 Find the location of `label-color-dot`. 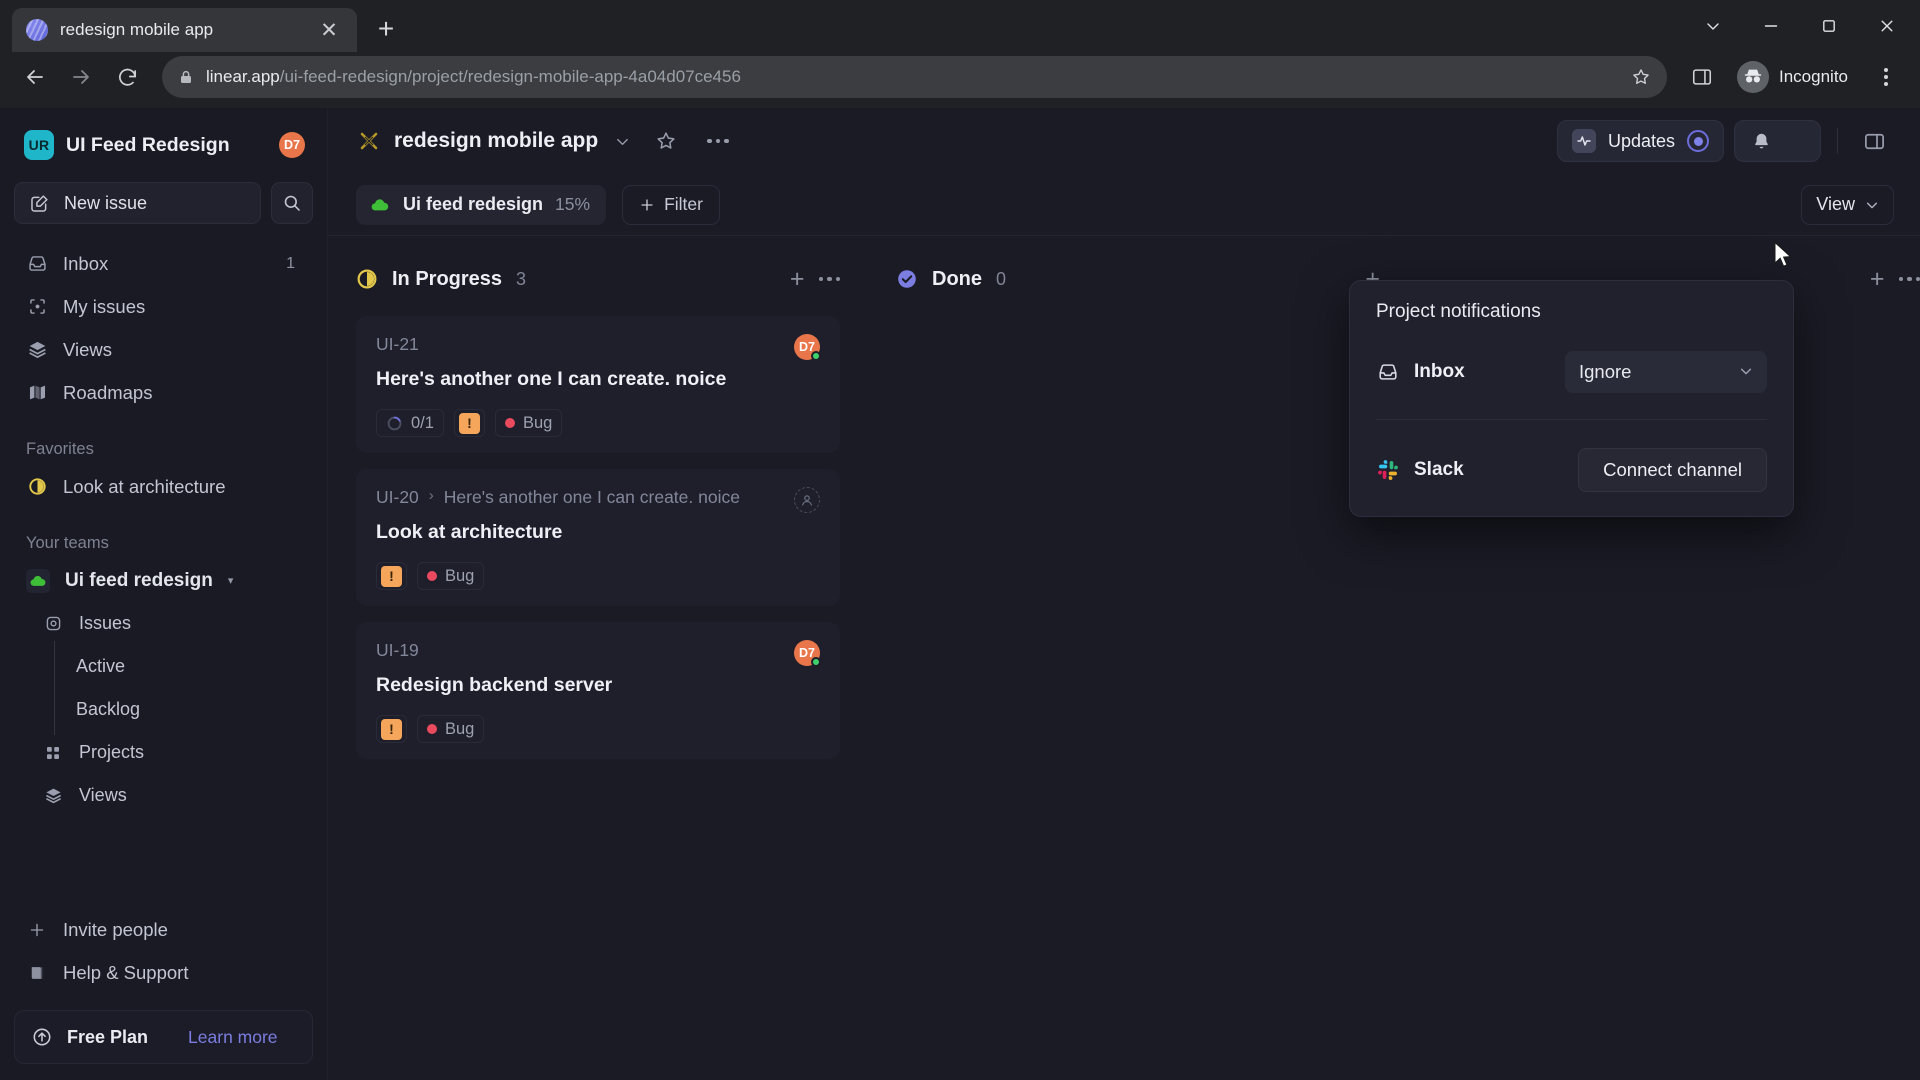

label-color-dot is located at coordinates (432, 576).